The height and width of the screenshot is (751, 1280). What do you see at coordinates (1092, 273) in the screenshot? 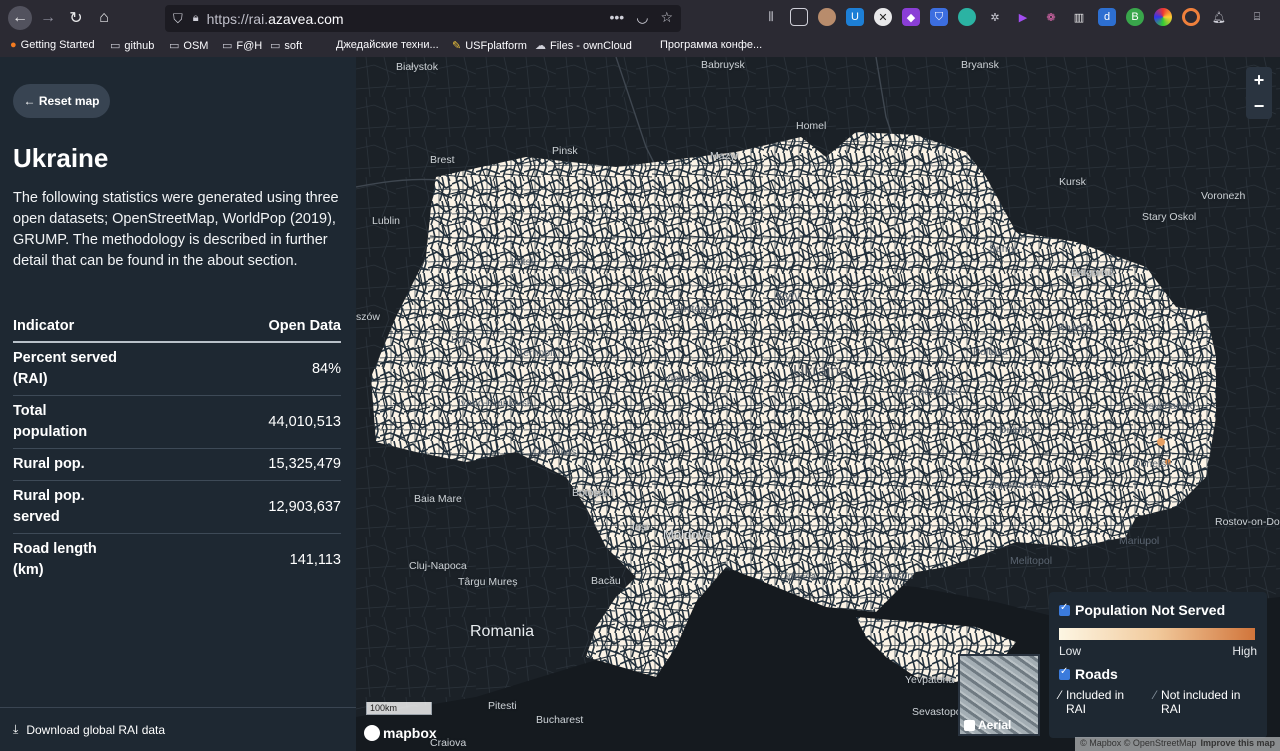
I see `city-label: Belgorod` at bounding box center [1092, 273].